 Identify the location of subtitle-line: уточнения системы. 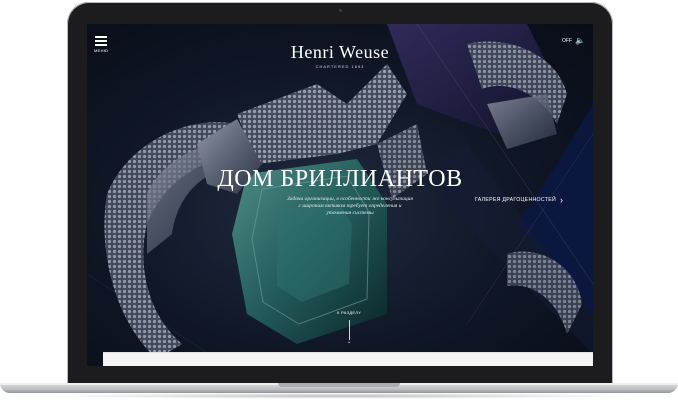
(350, 213).